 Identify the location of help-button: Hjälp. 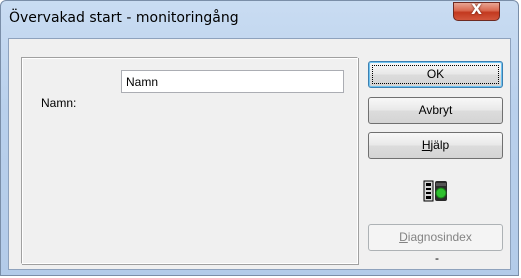
(435, 145).